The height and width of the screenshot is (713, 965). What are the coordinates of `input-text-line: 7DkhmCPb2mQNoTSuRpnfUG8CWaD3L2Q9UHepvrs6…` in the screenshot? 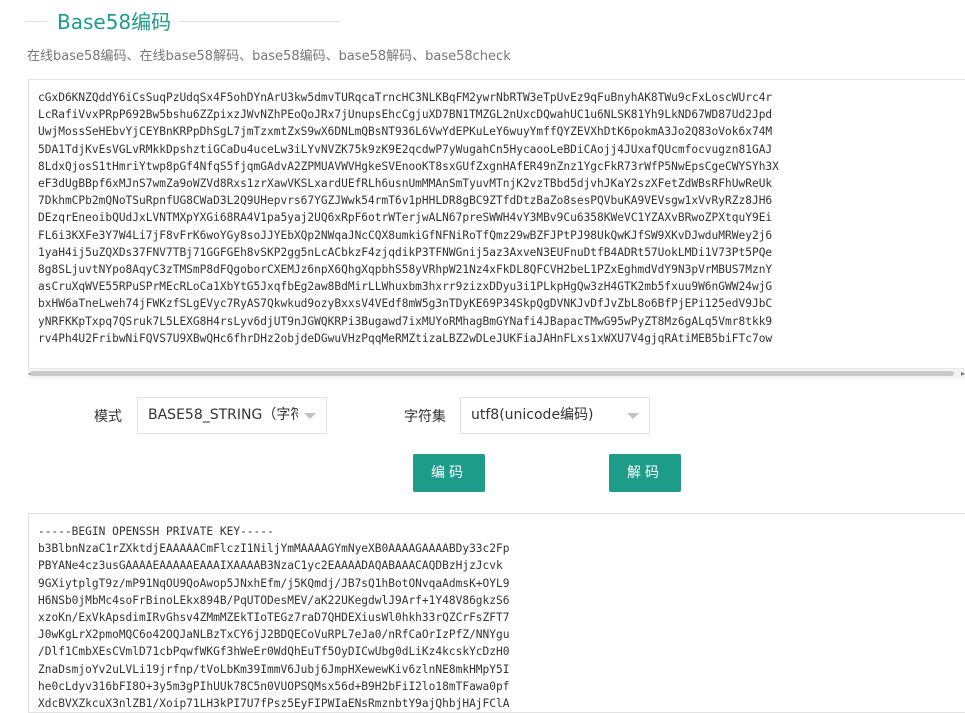 It's located at (405, 201).